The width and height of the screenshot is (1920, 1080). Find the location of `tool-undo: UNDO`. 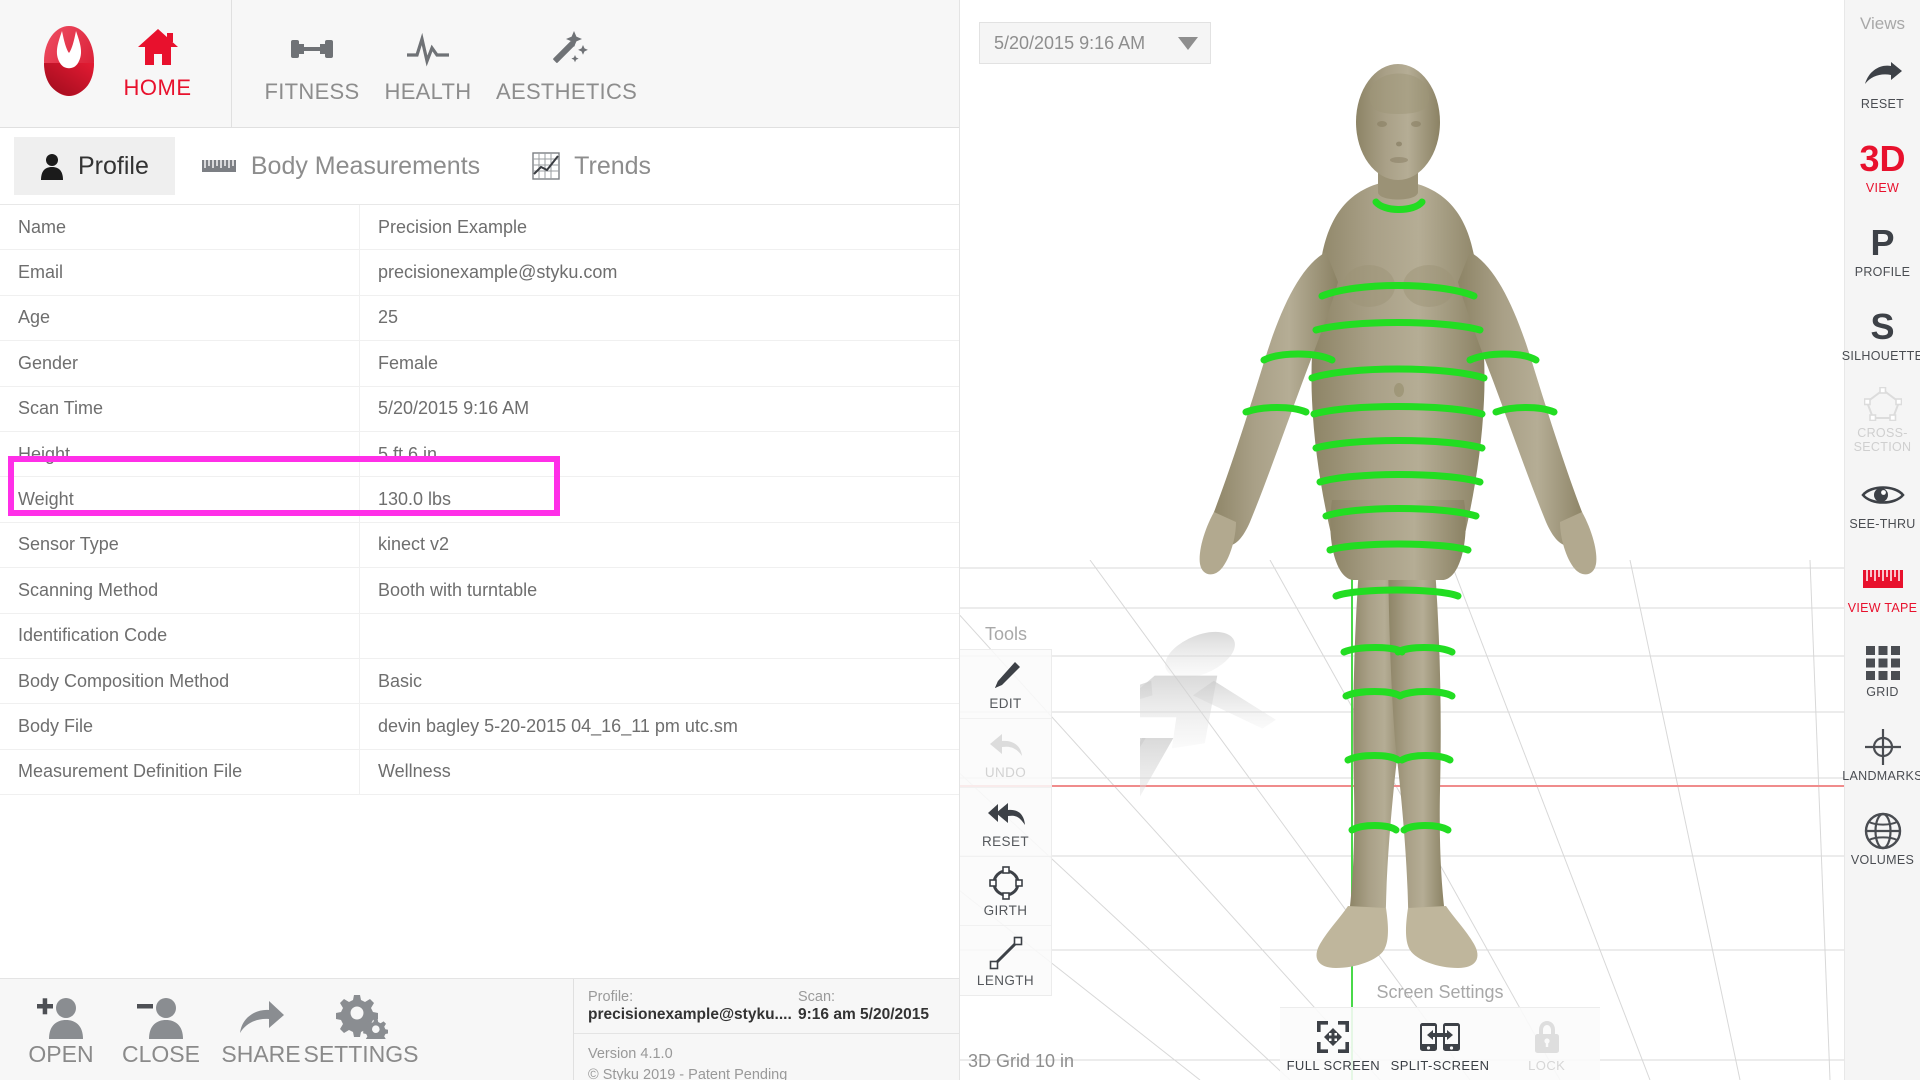

tool-undo: UNDO is located at coordinates (1005, 753).